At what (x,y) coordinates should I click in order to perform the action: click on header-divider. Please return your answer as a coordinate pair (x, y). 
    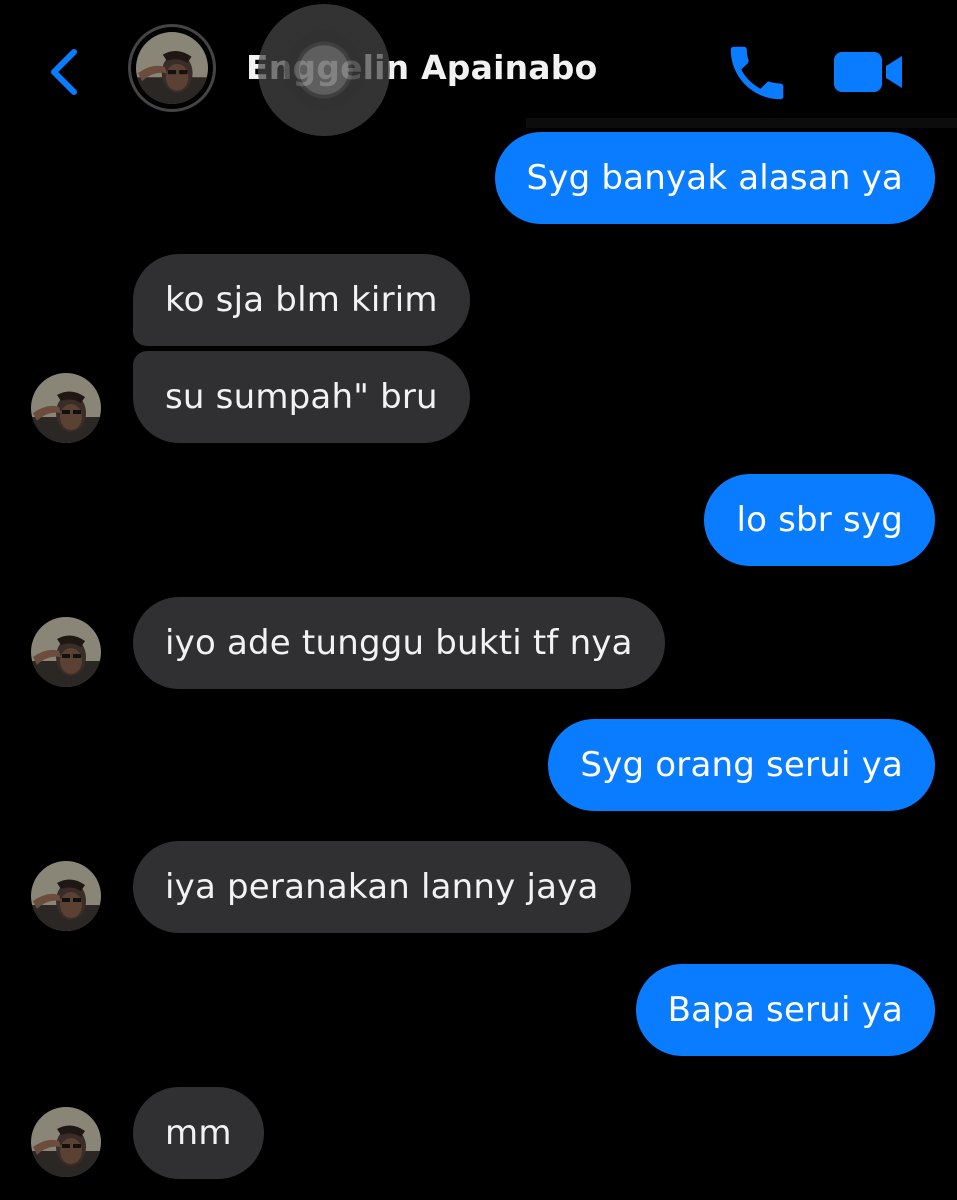
    Looking at the image, I should click on (741, 123).